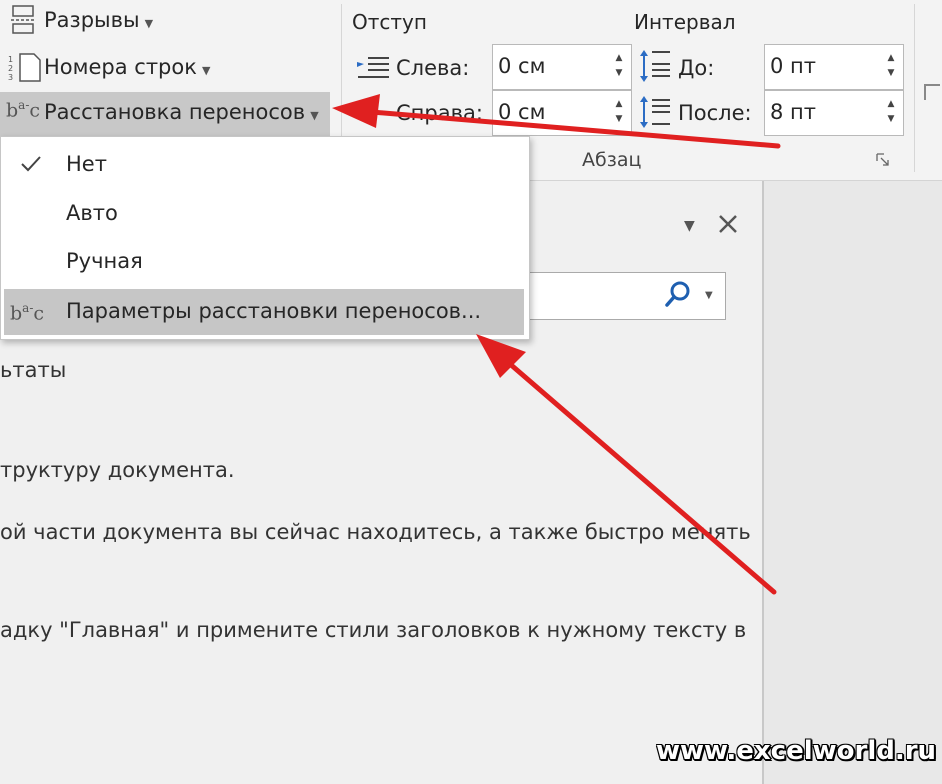 Image resolution: width=942 pixels, height=784 pixels. Describe the element at coordinates (626, 464) in the screenshot. I see `arrow-to-options-item` at that location.